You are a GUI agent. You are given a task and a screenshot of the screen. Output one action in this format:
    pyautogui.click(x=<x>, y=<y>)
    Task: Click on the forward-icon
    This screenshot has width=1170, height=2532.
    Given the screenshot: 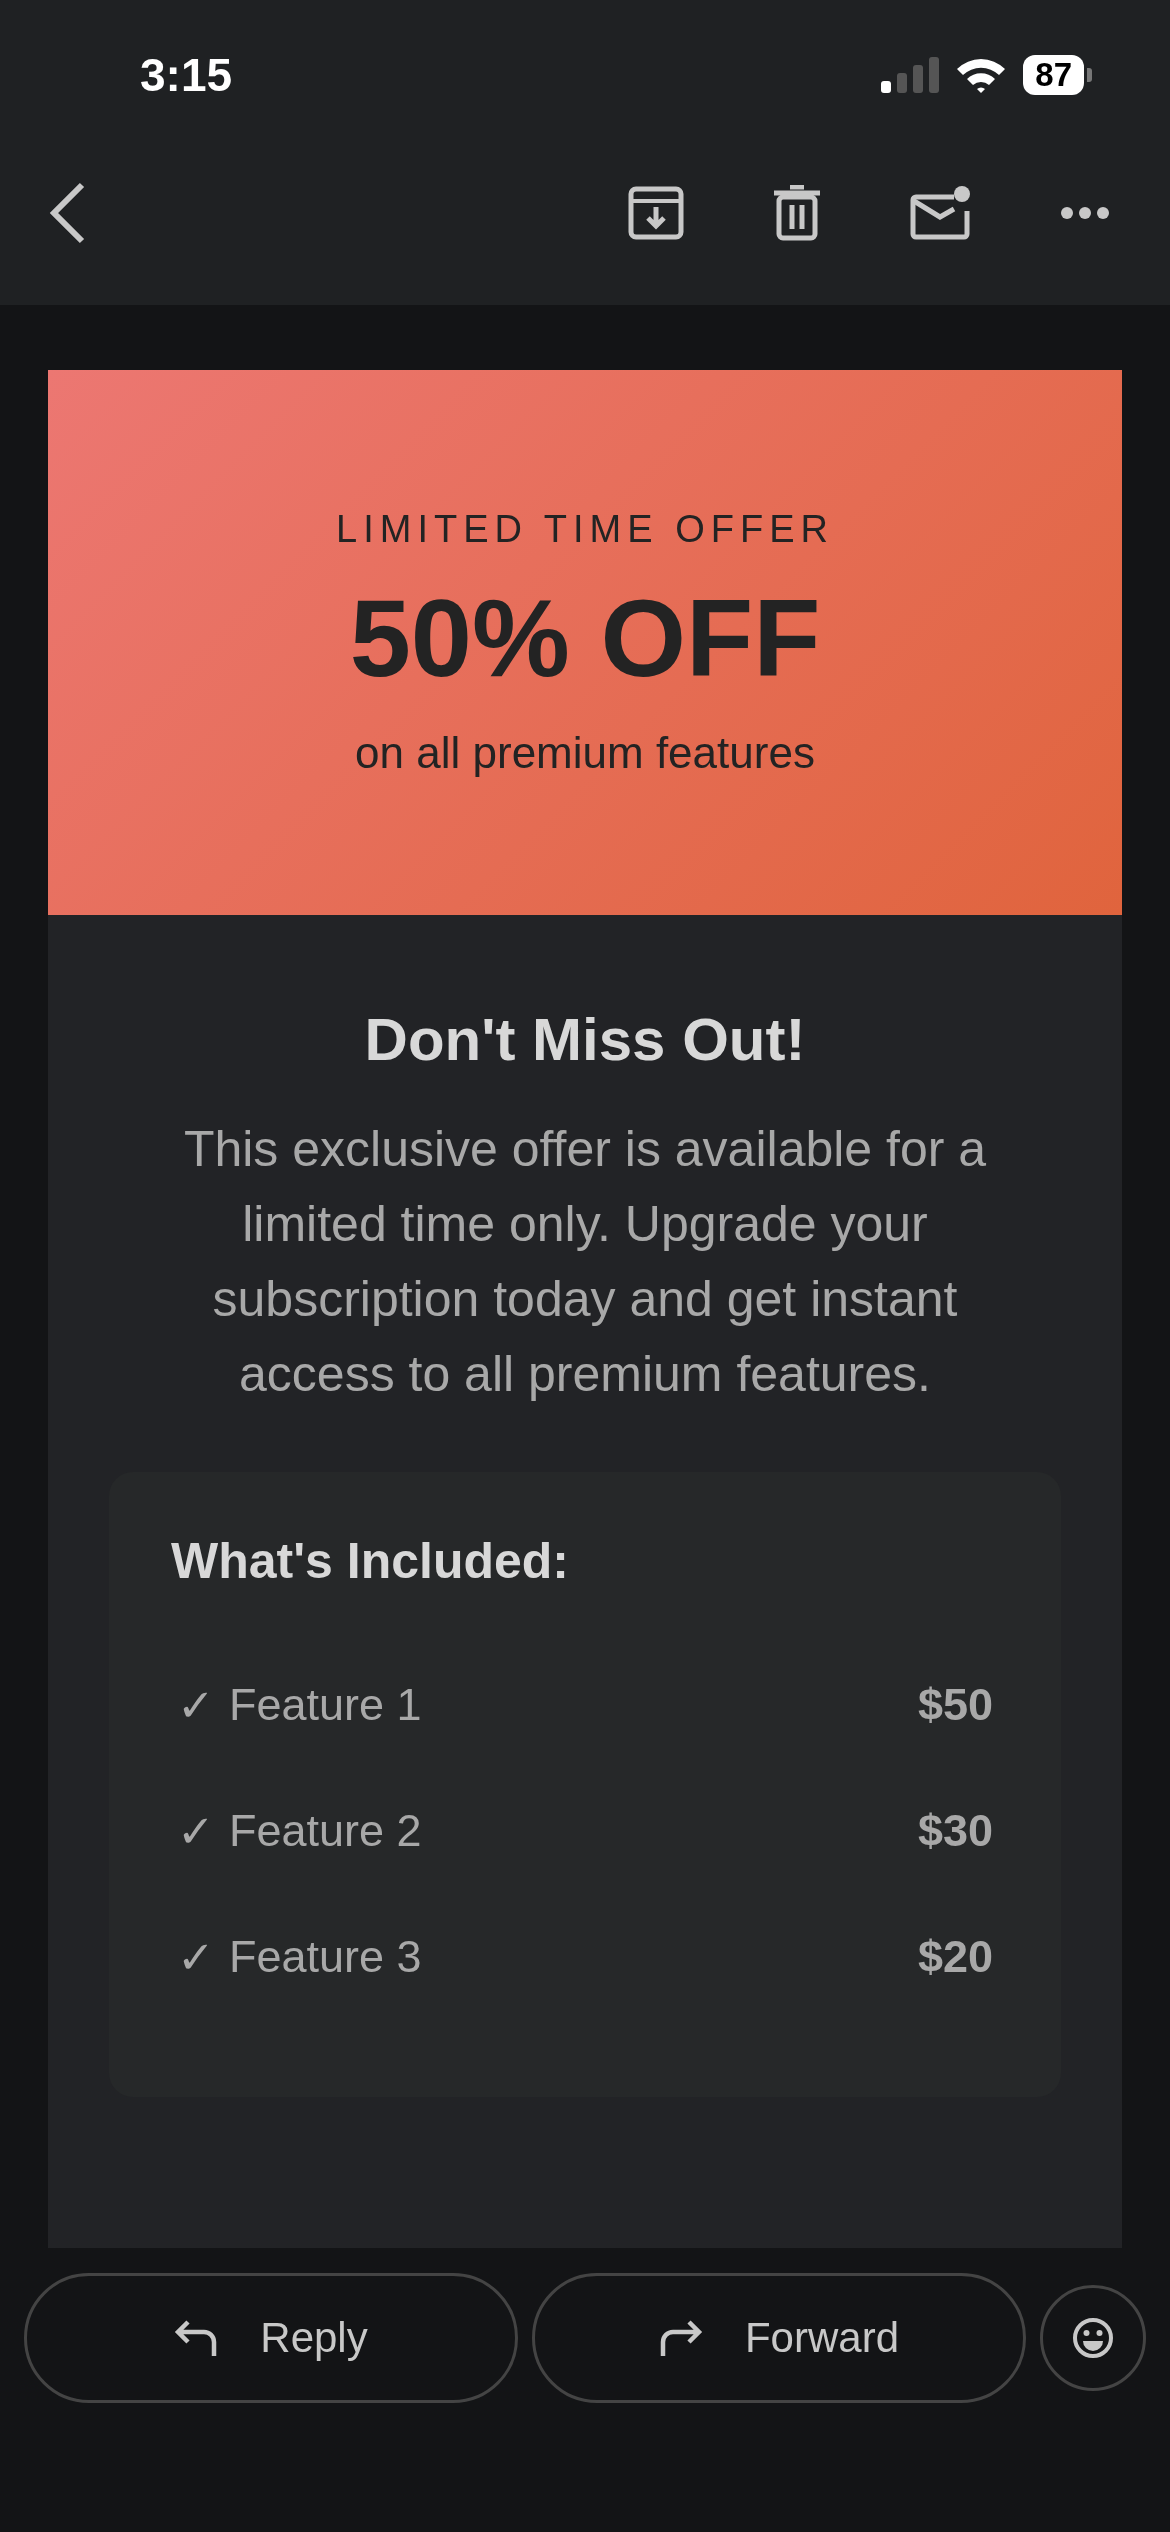 What is the action you would take?
    pyautogui.click(x=680, y=2338)
    